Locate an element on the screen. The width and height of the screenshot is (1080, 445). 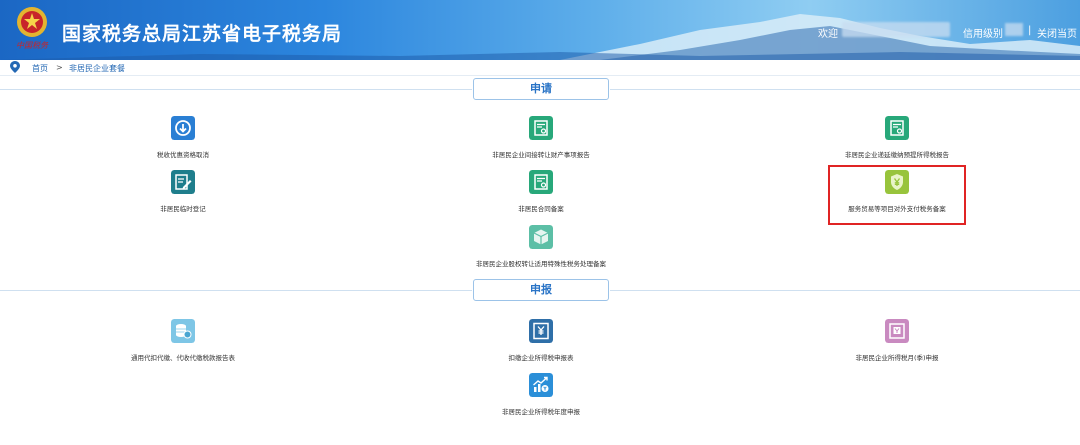
site-title: 国家税务总局江苏省电子税务局 is located at coordinates (202, 34).